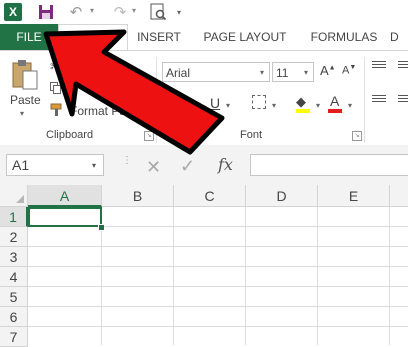 The width and height of the screenshot is (408, 347). I want to click on formula-input, so click(329, 165).